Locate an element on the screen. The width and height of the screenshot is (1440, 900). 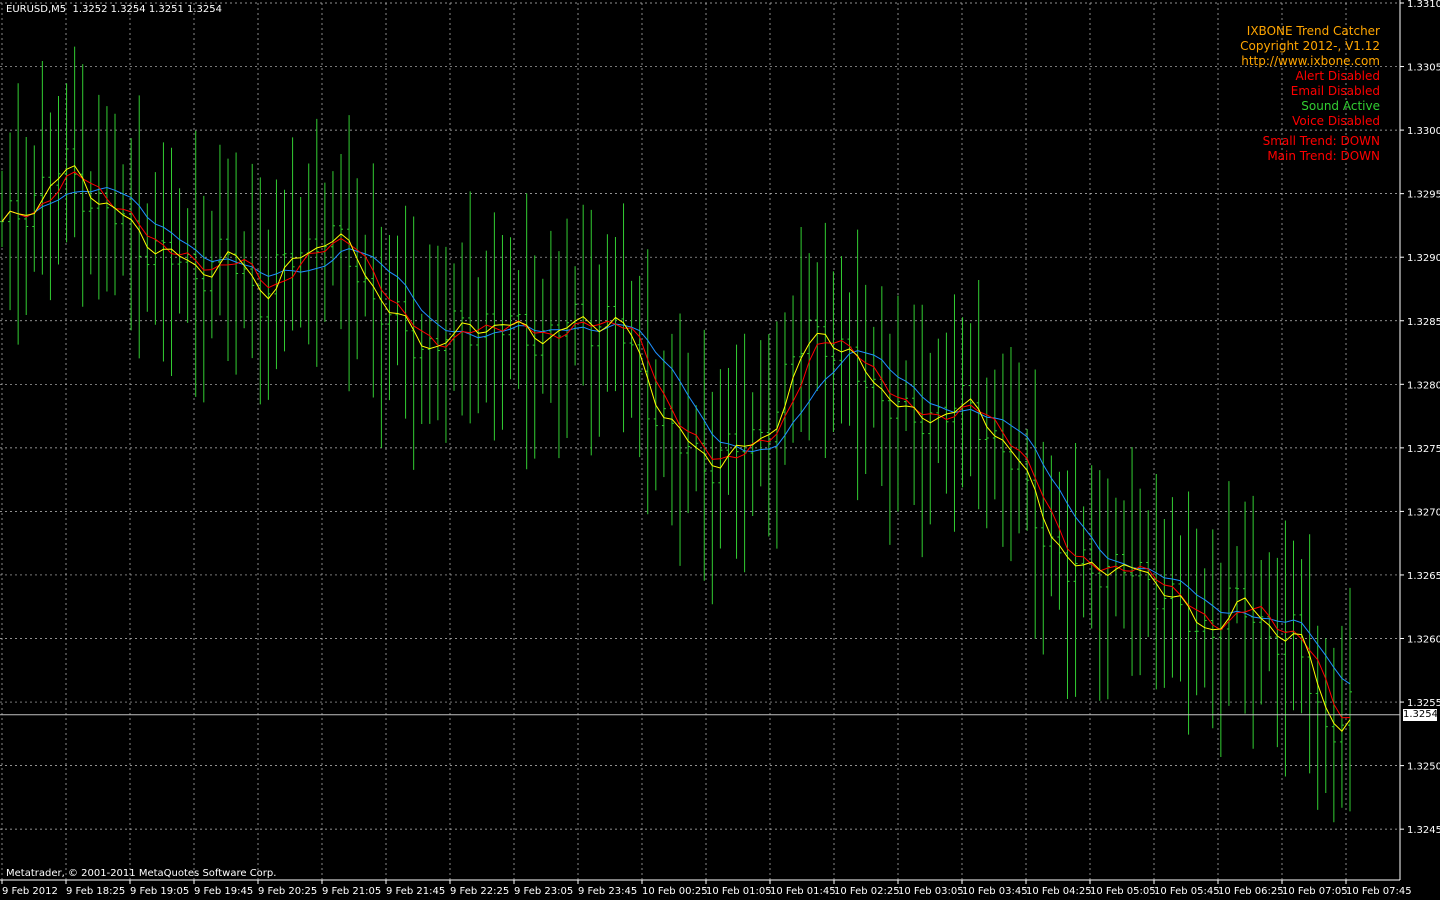
email-status: Email Disabled is located at coordinates (1335, 91).